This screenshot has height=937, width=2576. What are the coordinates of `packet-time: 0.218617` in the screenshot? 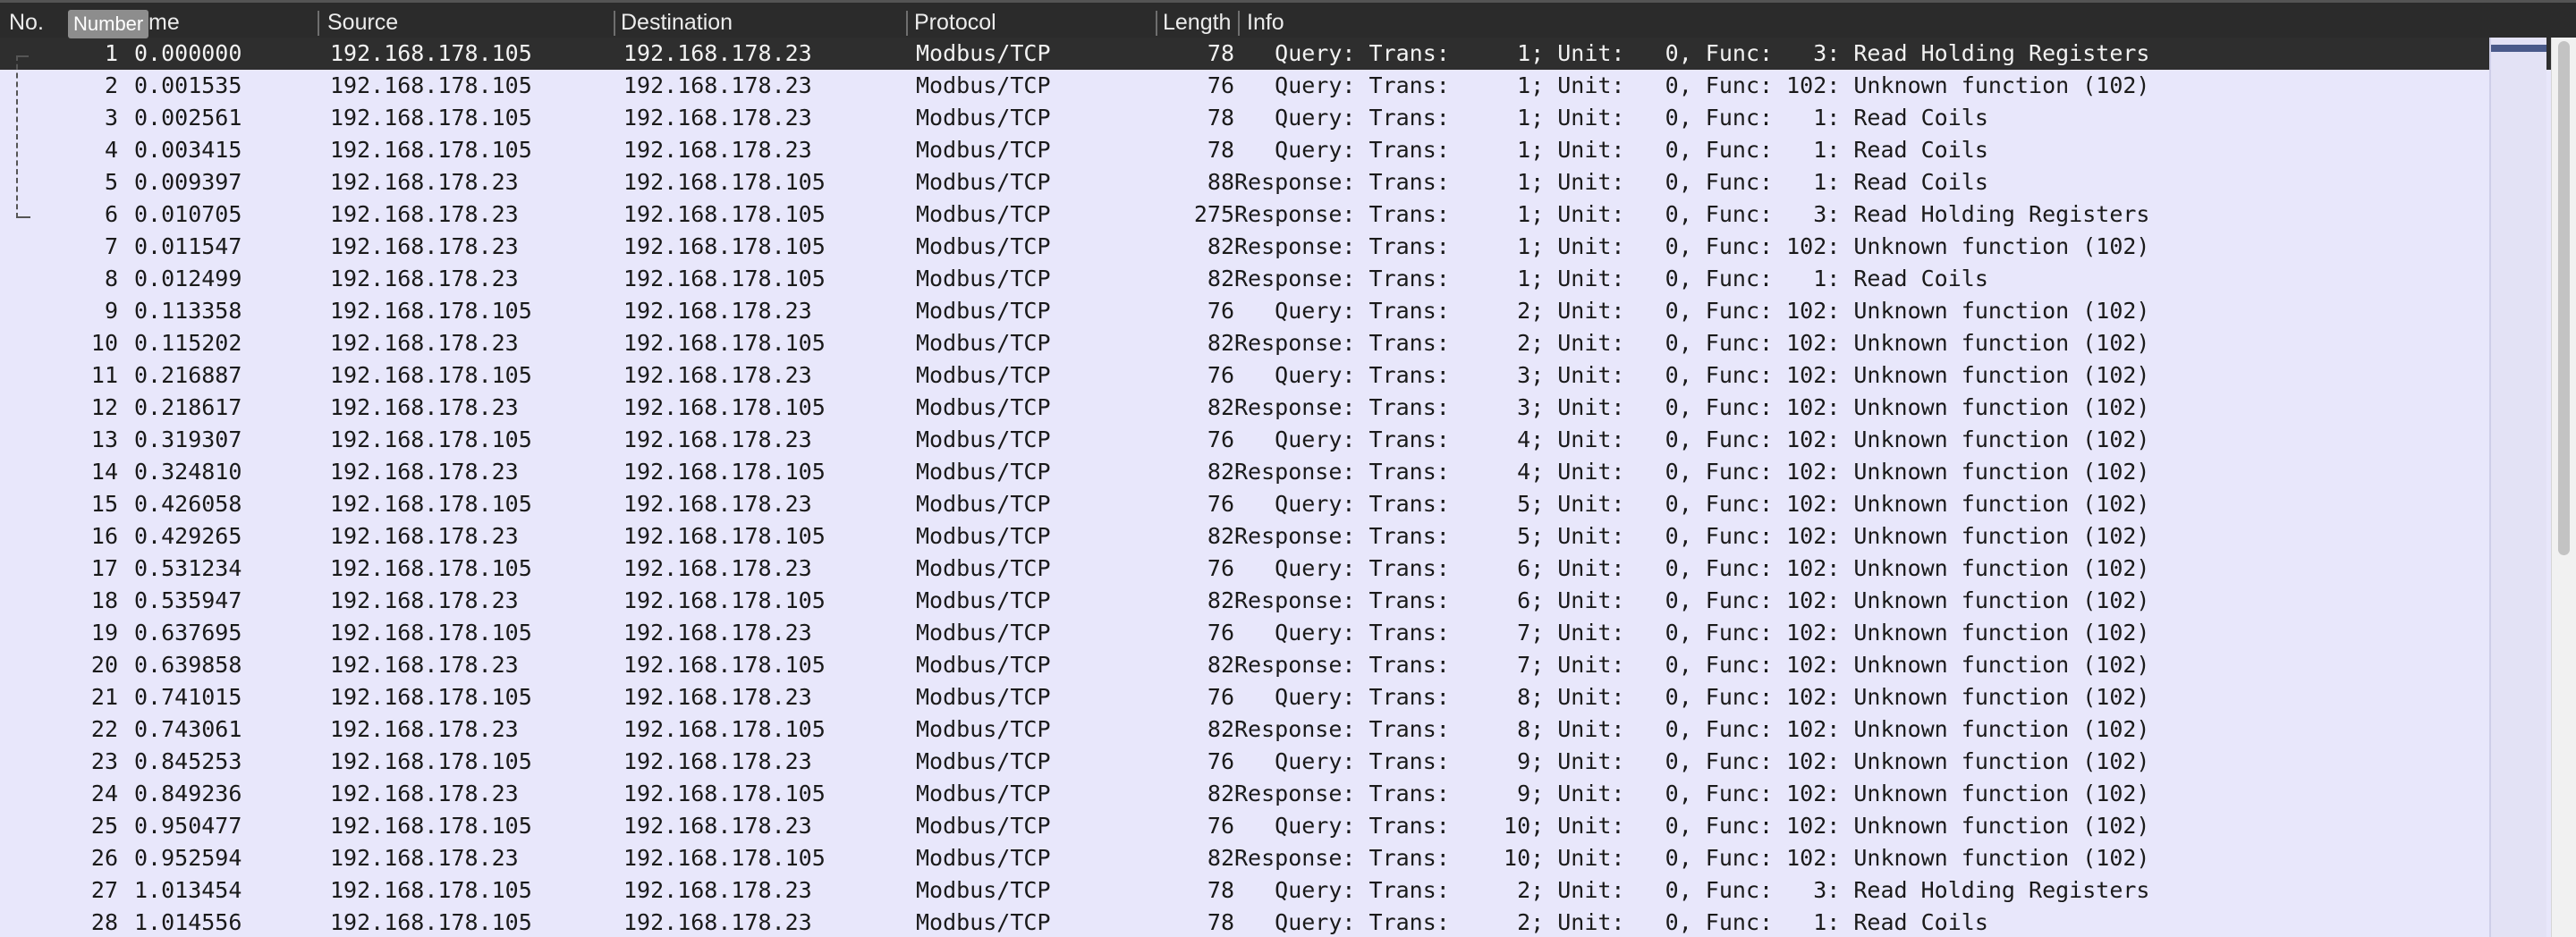 It's located at (188, 407).